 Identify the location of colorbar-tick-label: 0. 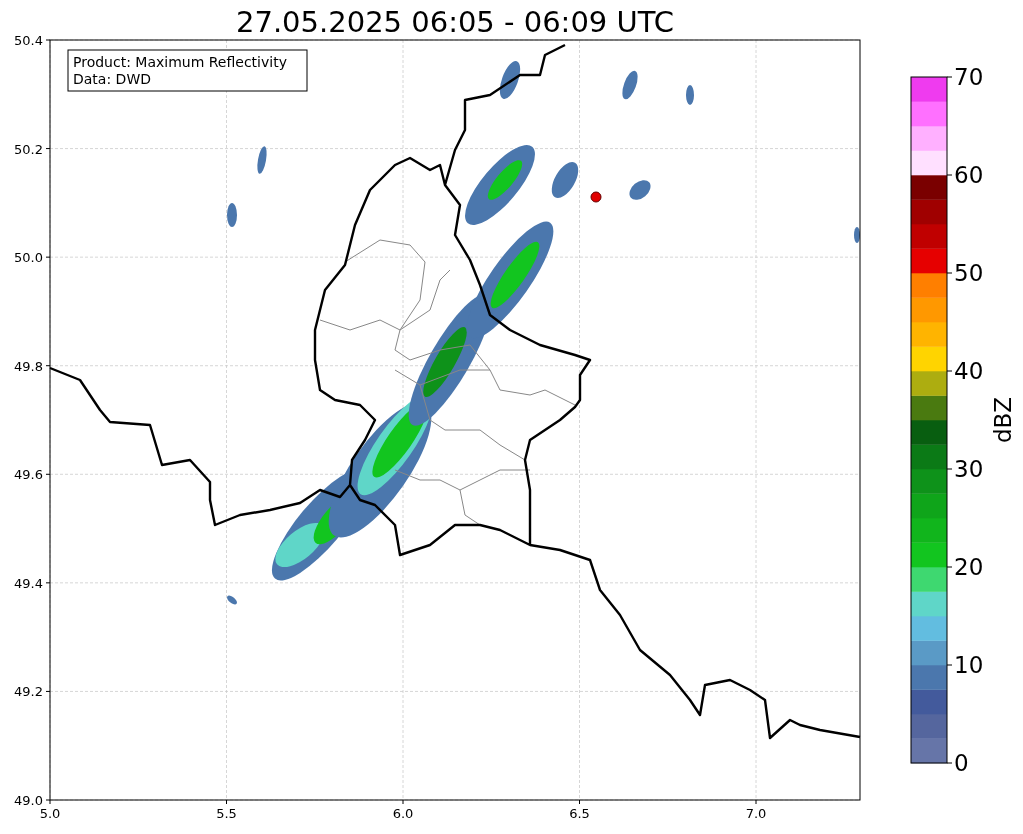
(961, 763).